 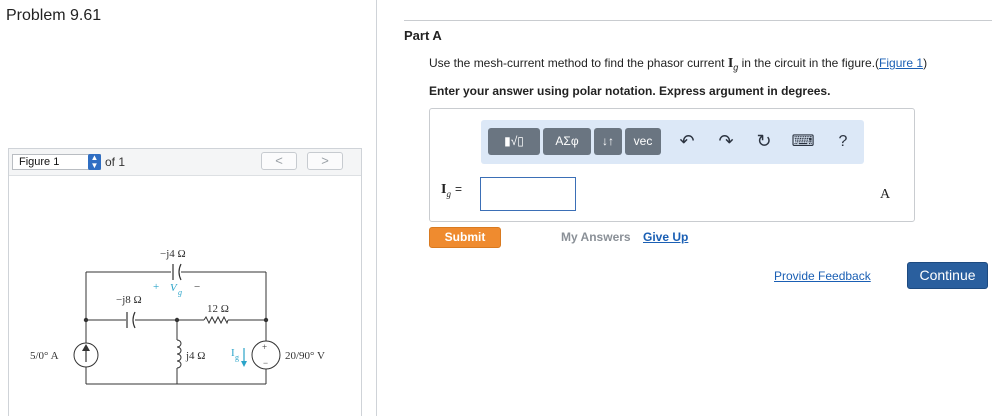 I want to click on top-capacitor, so click(x=177, y=272).